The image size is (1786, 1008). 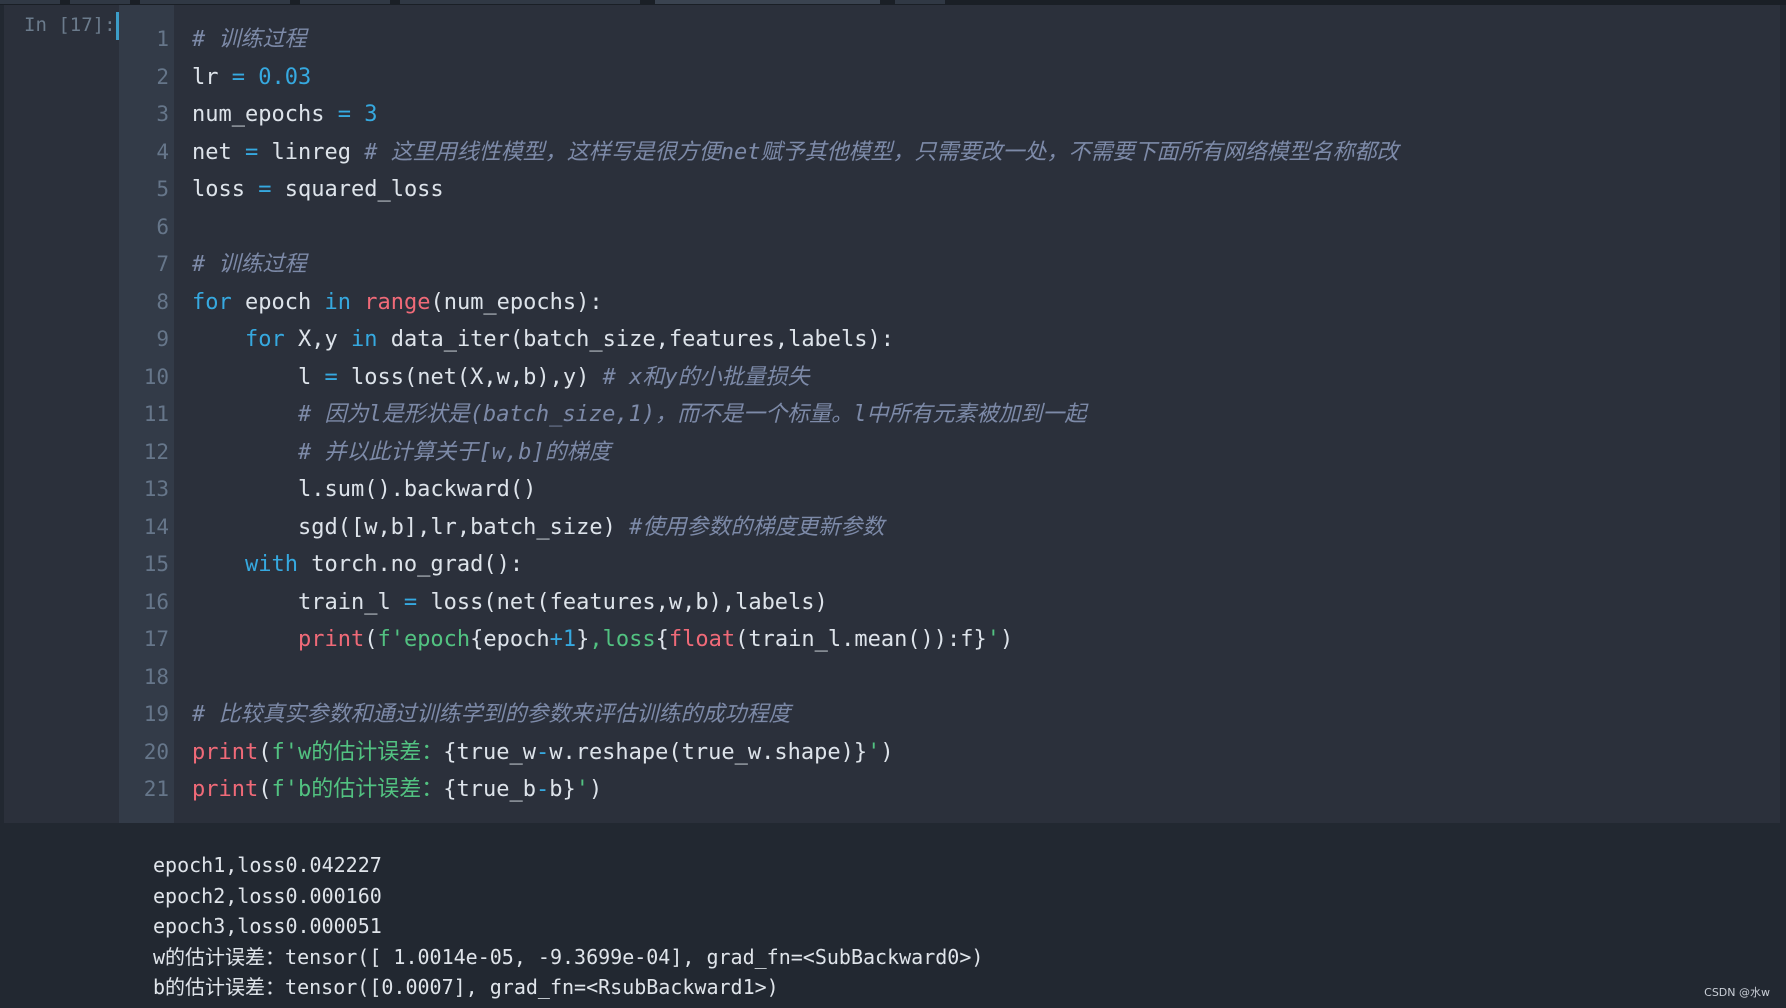 I want to click on line-number: 7, so click(x=162, y=264).